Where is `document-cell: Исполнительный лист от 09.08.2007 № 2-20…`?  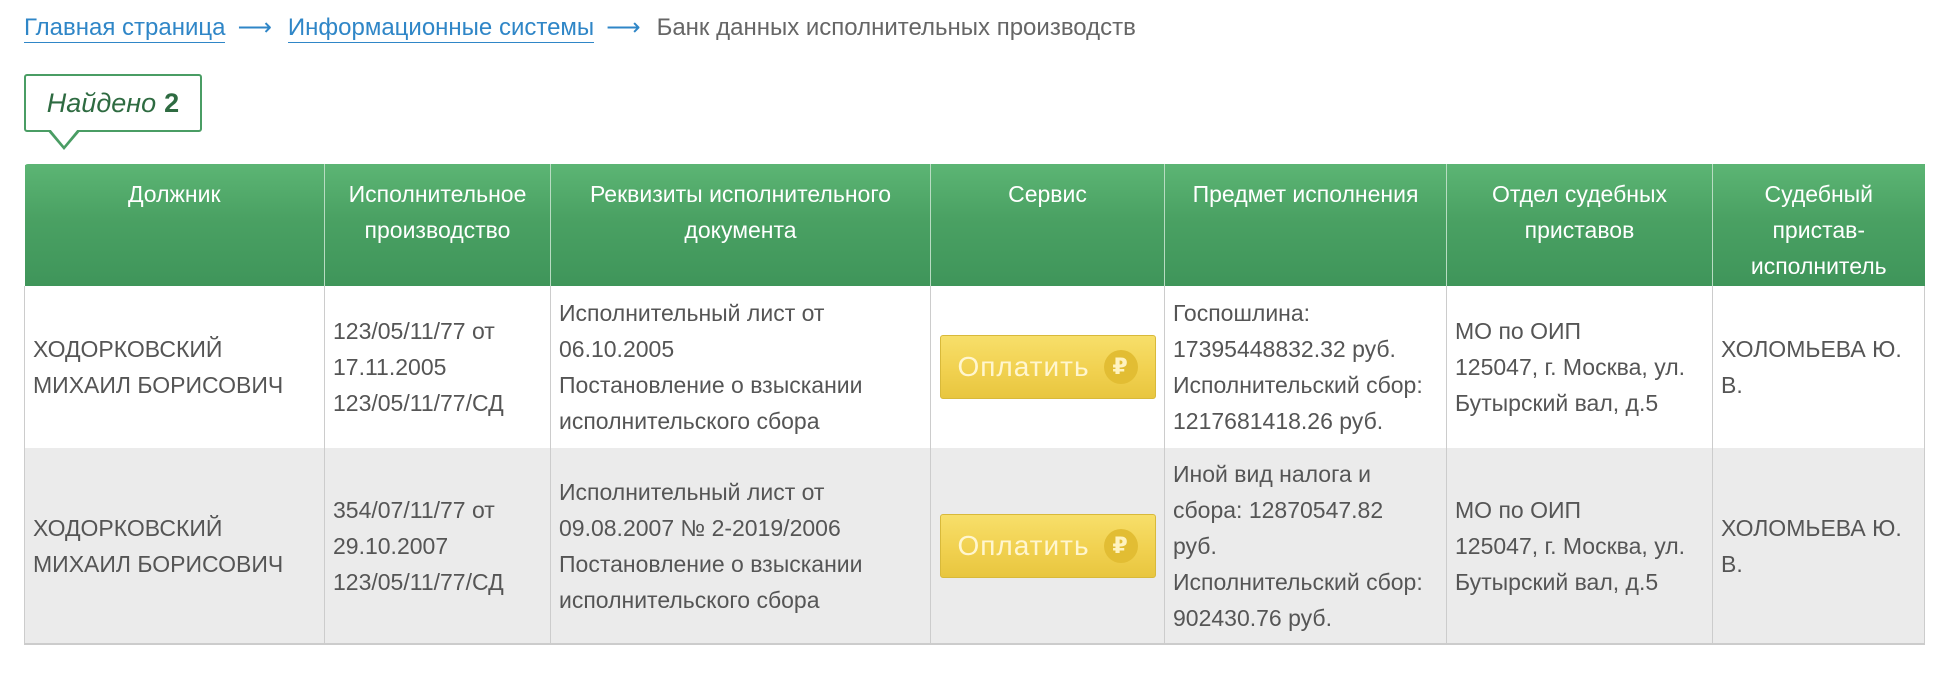
document-cell: Исполнительный лист от 09.08.2007 № 2-20… is located at coordinates (740, 546).